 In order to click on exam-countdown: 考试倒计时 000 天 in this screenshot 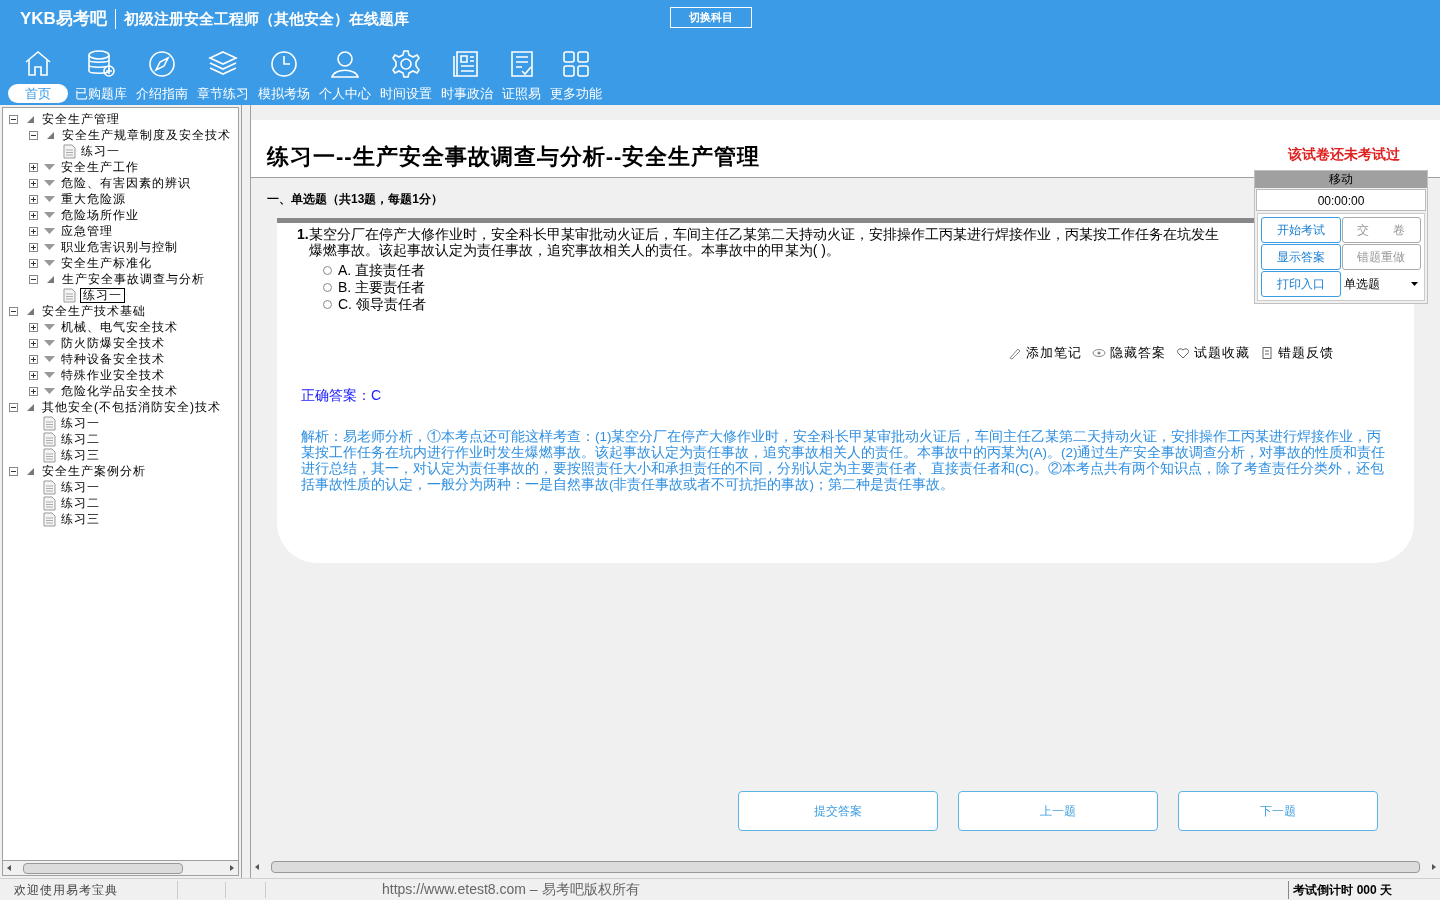, I will do `click(1364, 889)`.